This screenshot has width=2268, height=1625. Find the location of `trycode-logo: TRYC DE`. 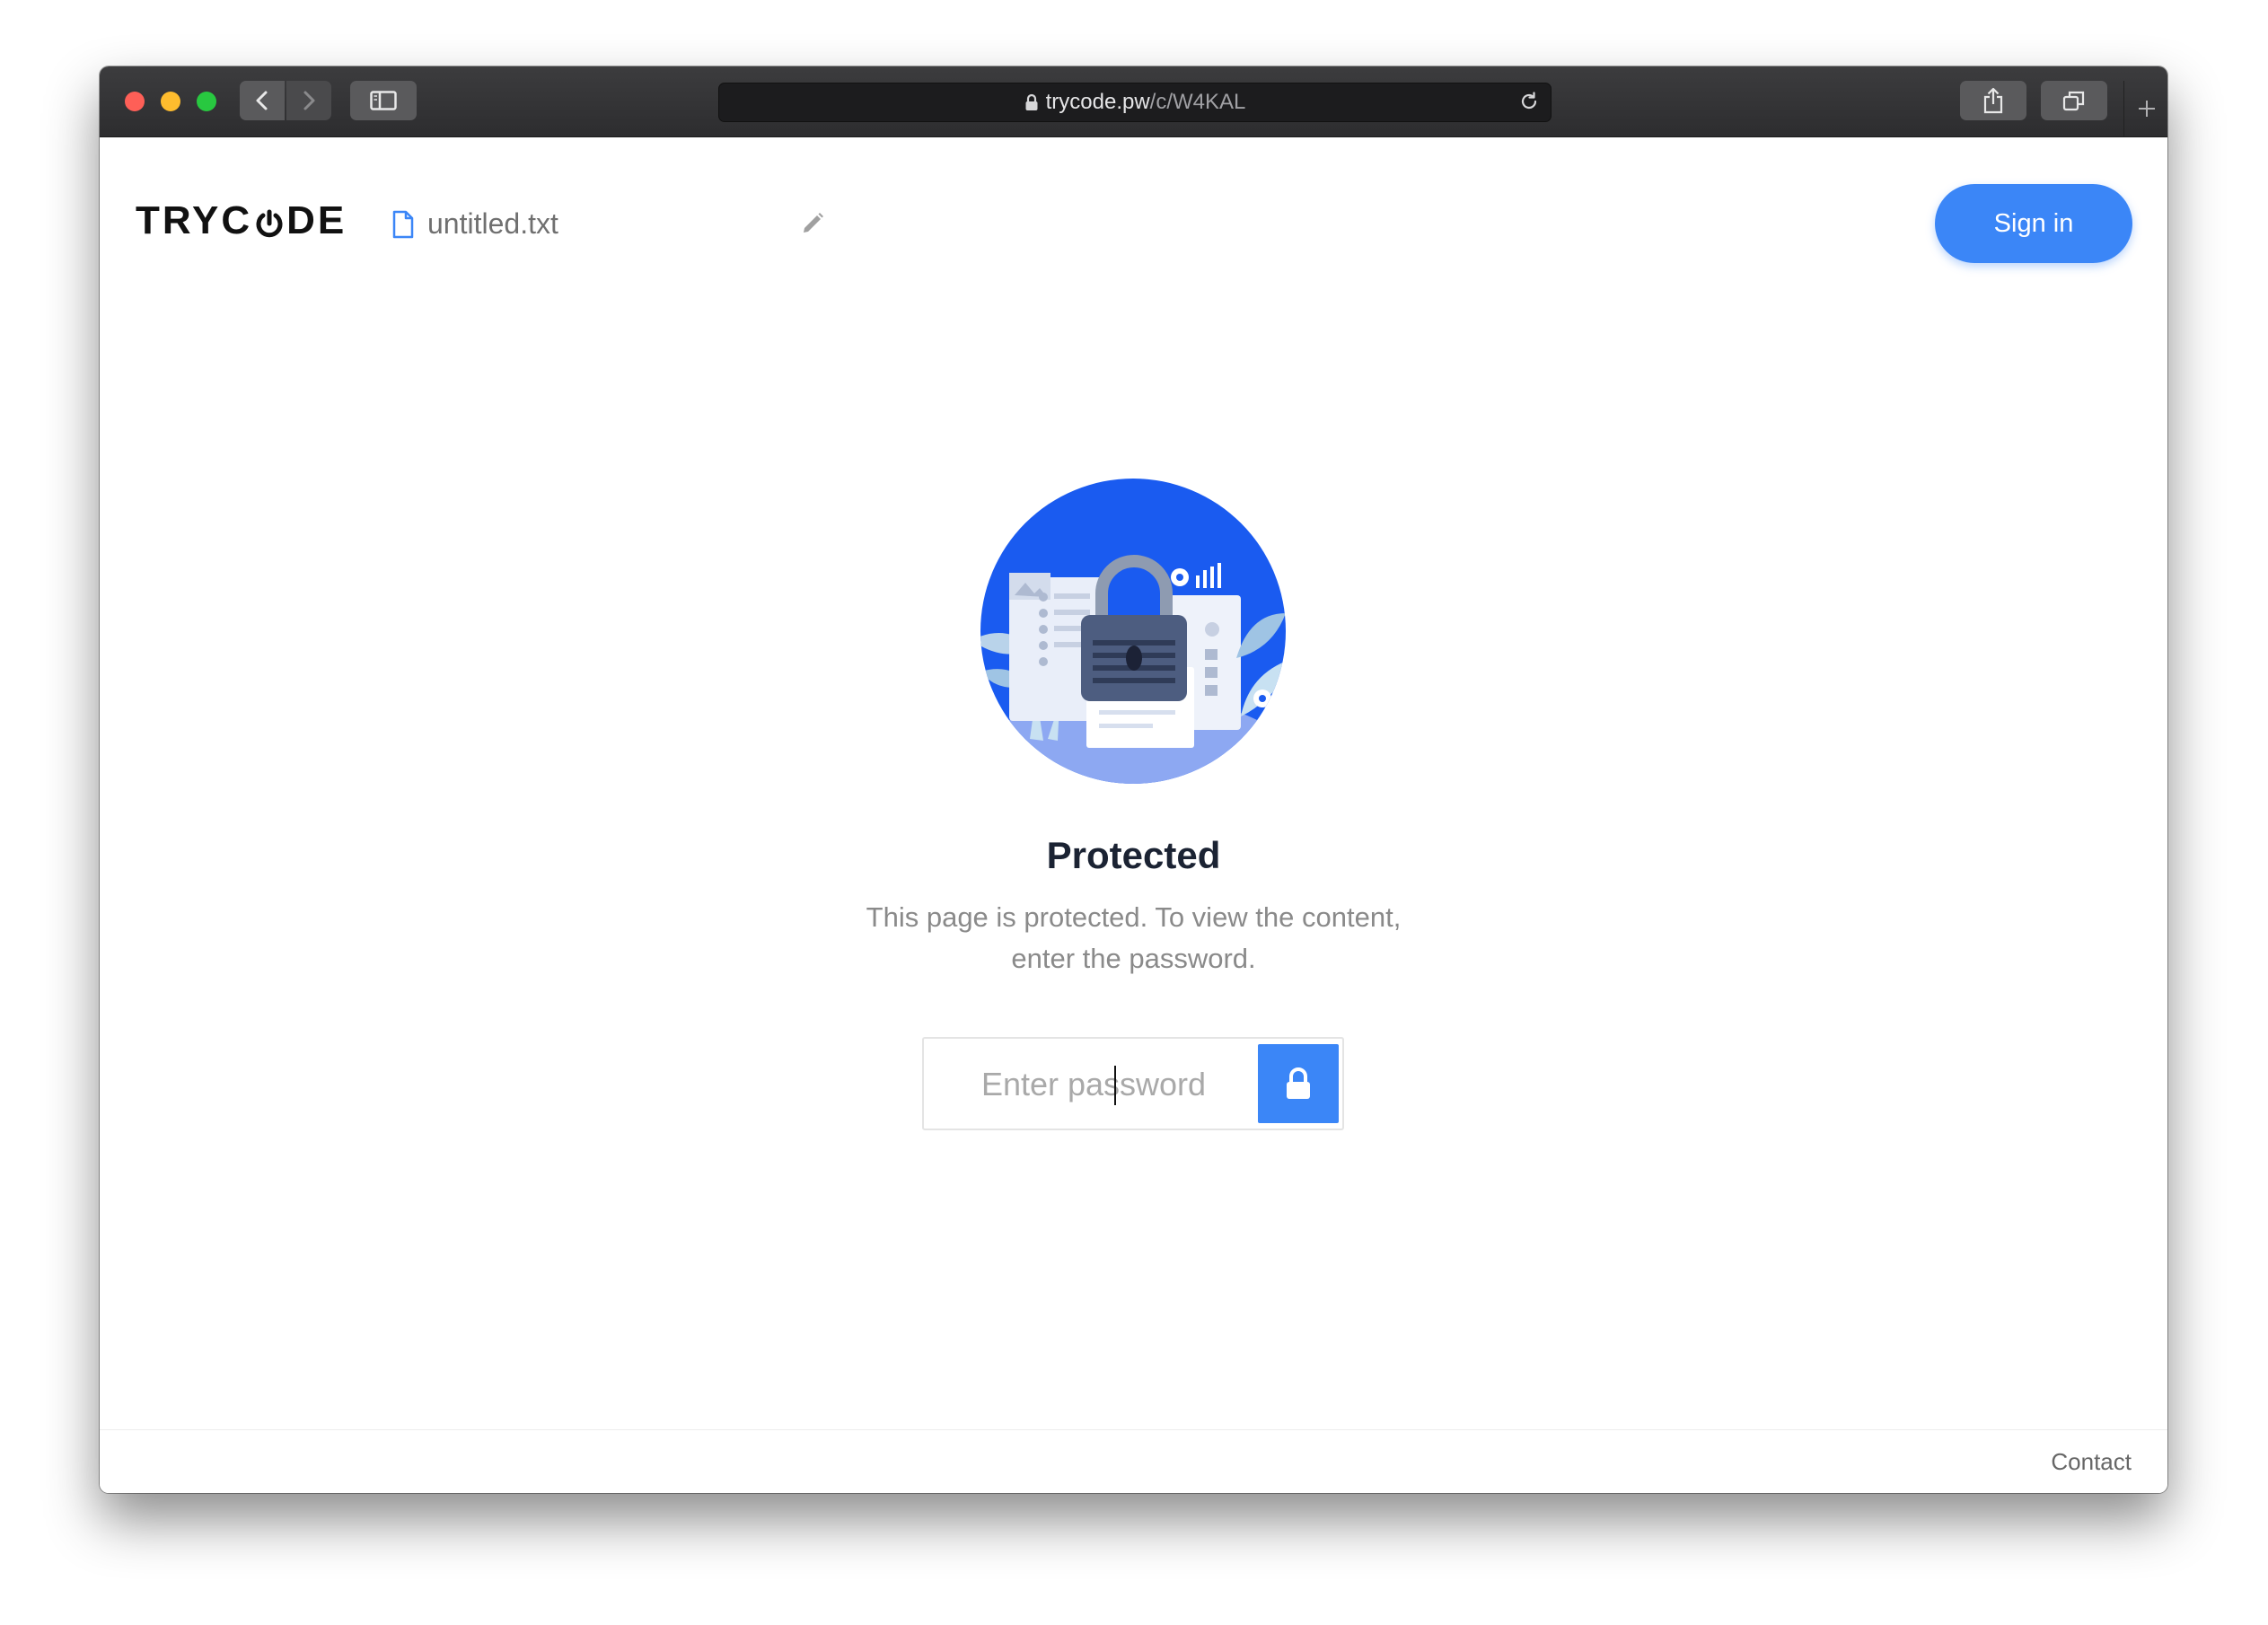

trycode-logo: TRYC DE is located at coordinates (241, 220).